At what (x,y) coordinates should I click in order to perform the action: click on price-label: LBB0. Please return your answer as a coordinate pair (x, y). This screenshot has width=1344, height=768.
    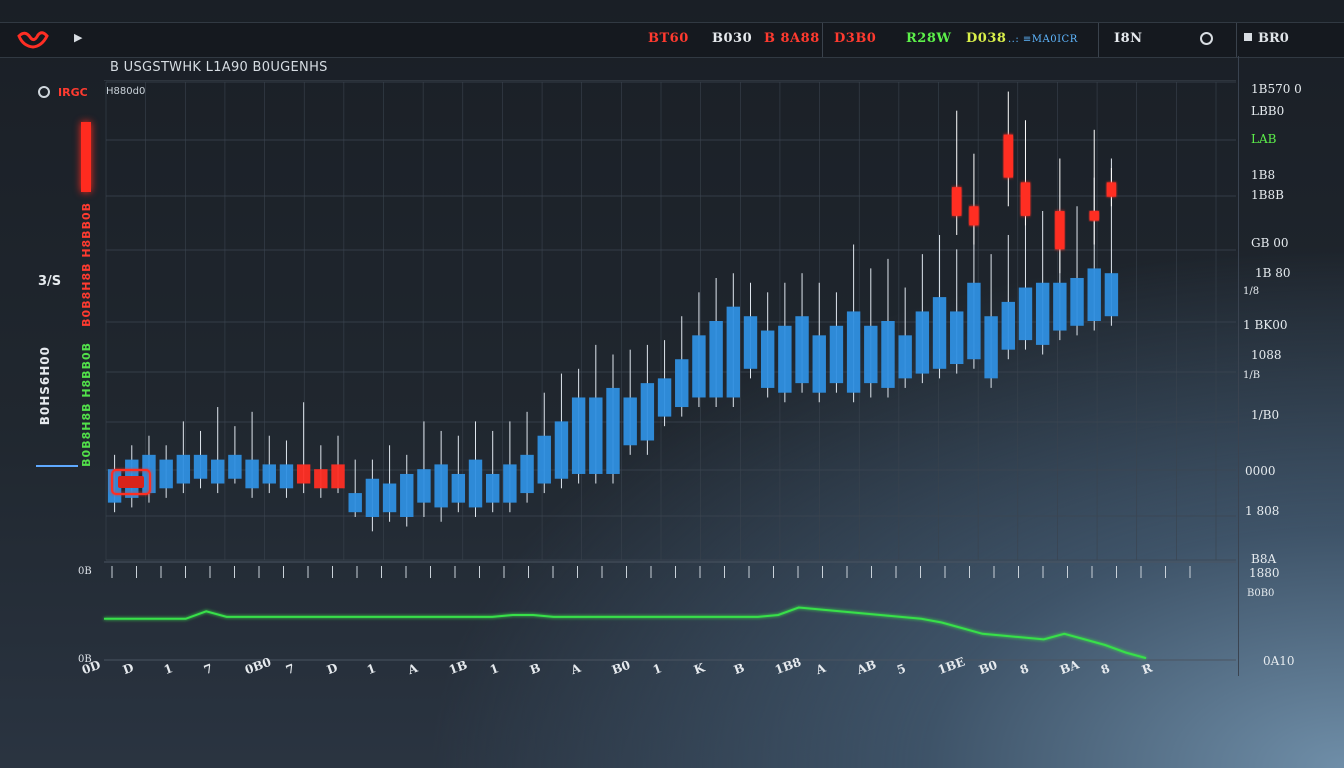
    Looking at the image, I should click on (1268, 111).